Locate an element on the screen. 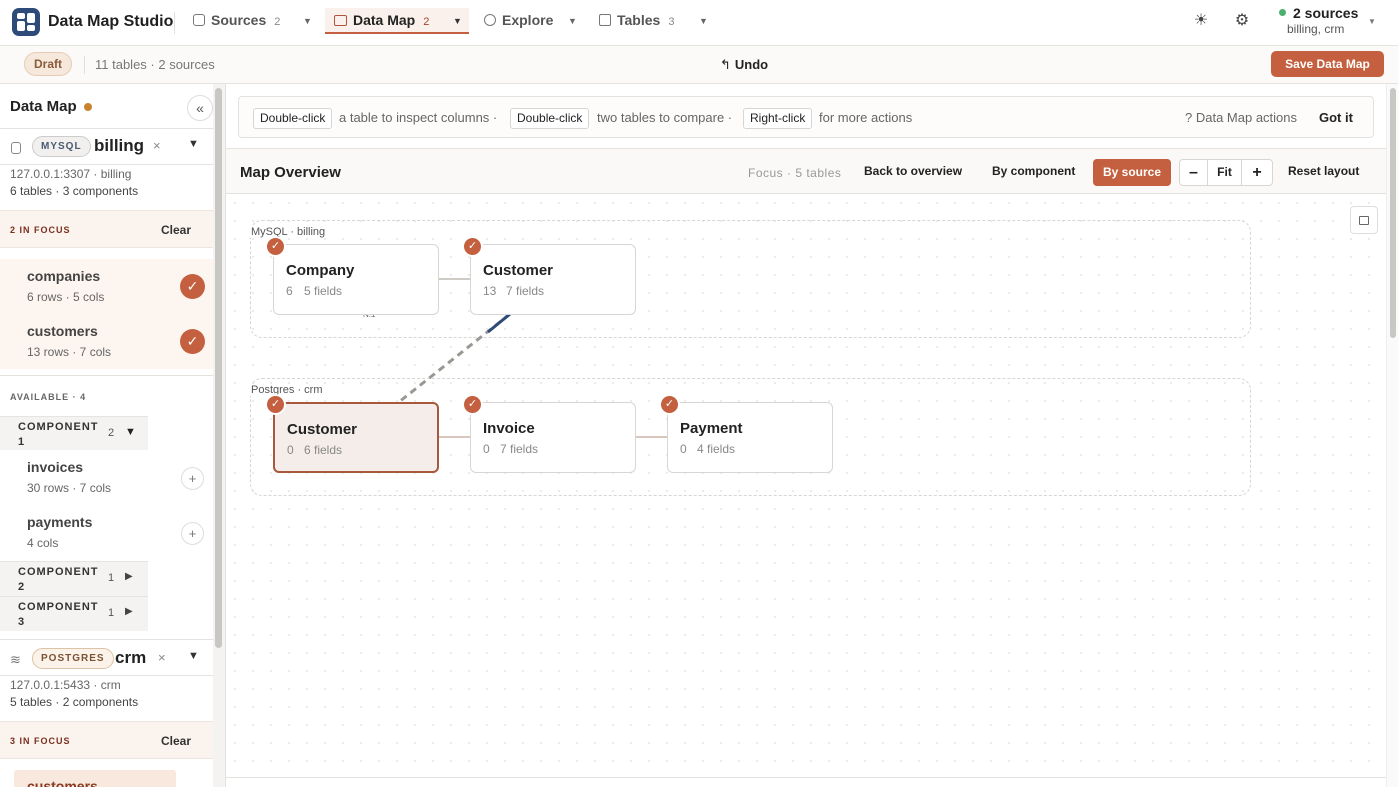 This screenshot has width=1398, height=787. table-node-payment: Payment 0 4 fields is located at coordinates (750, 437).